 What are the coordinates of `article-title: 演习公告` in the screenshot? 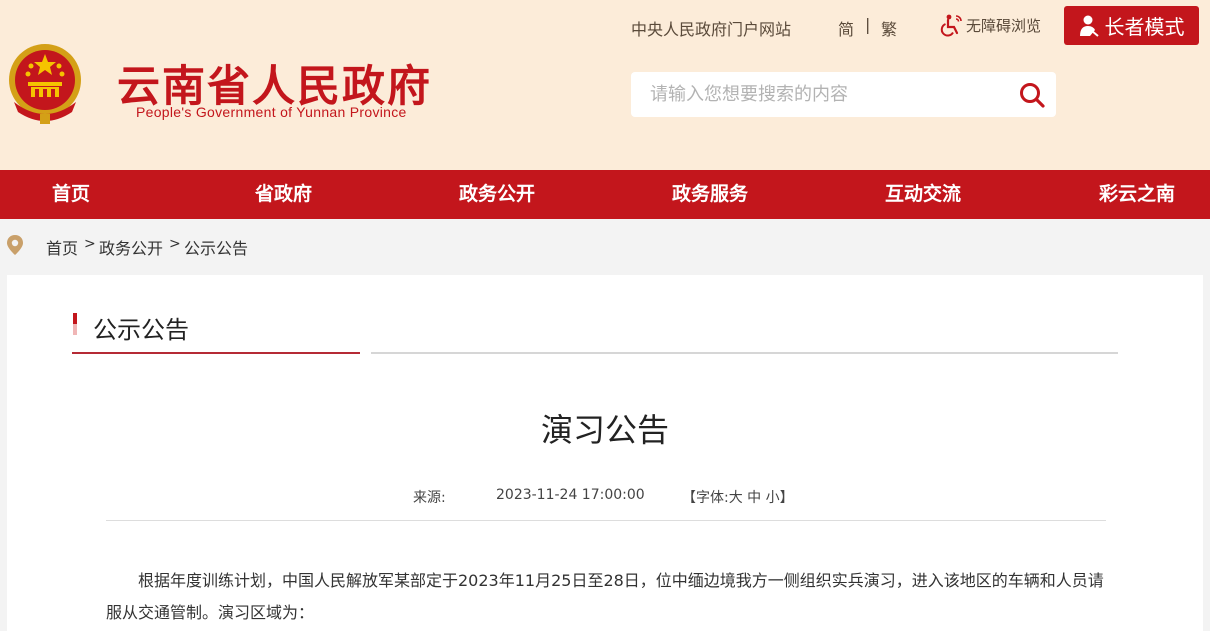 It's located at (604, 430).